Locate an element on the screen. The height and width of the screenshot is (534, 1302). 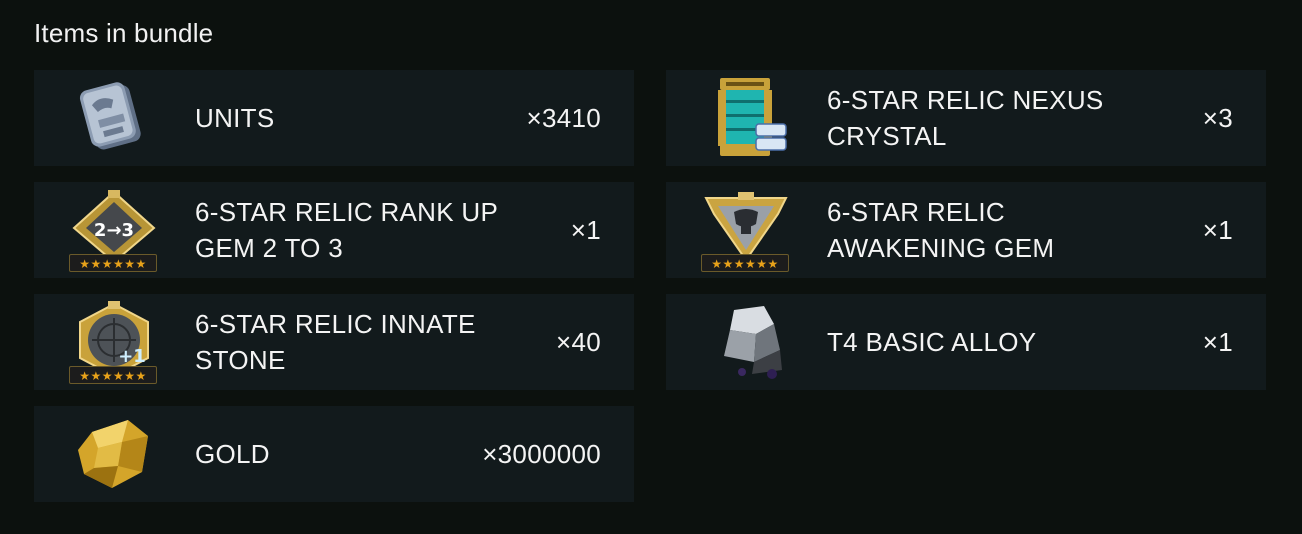
rank-up-text: 2→3 is located at coordinates (114, 230).